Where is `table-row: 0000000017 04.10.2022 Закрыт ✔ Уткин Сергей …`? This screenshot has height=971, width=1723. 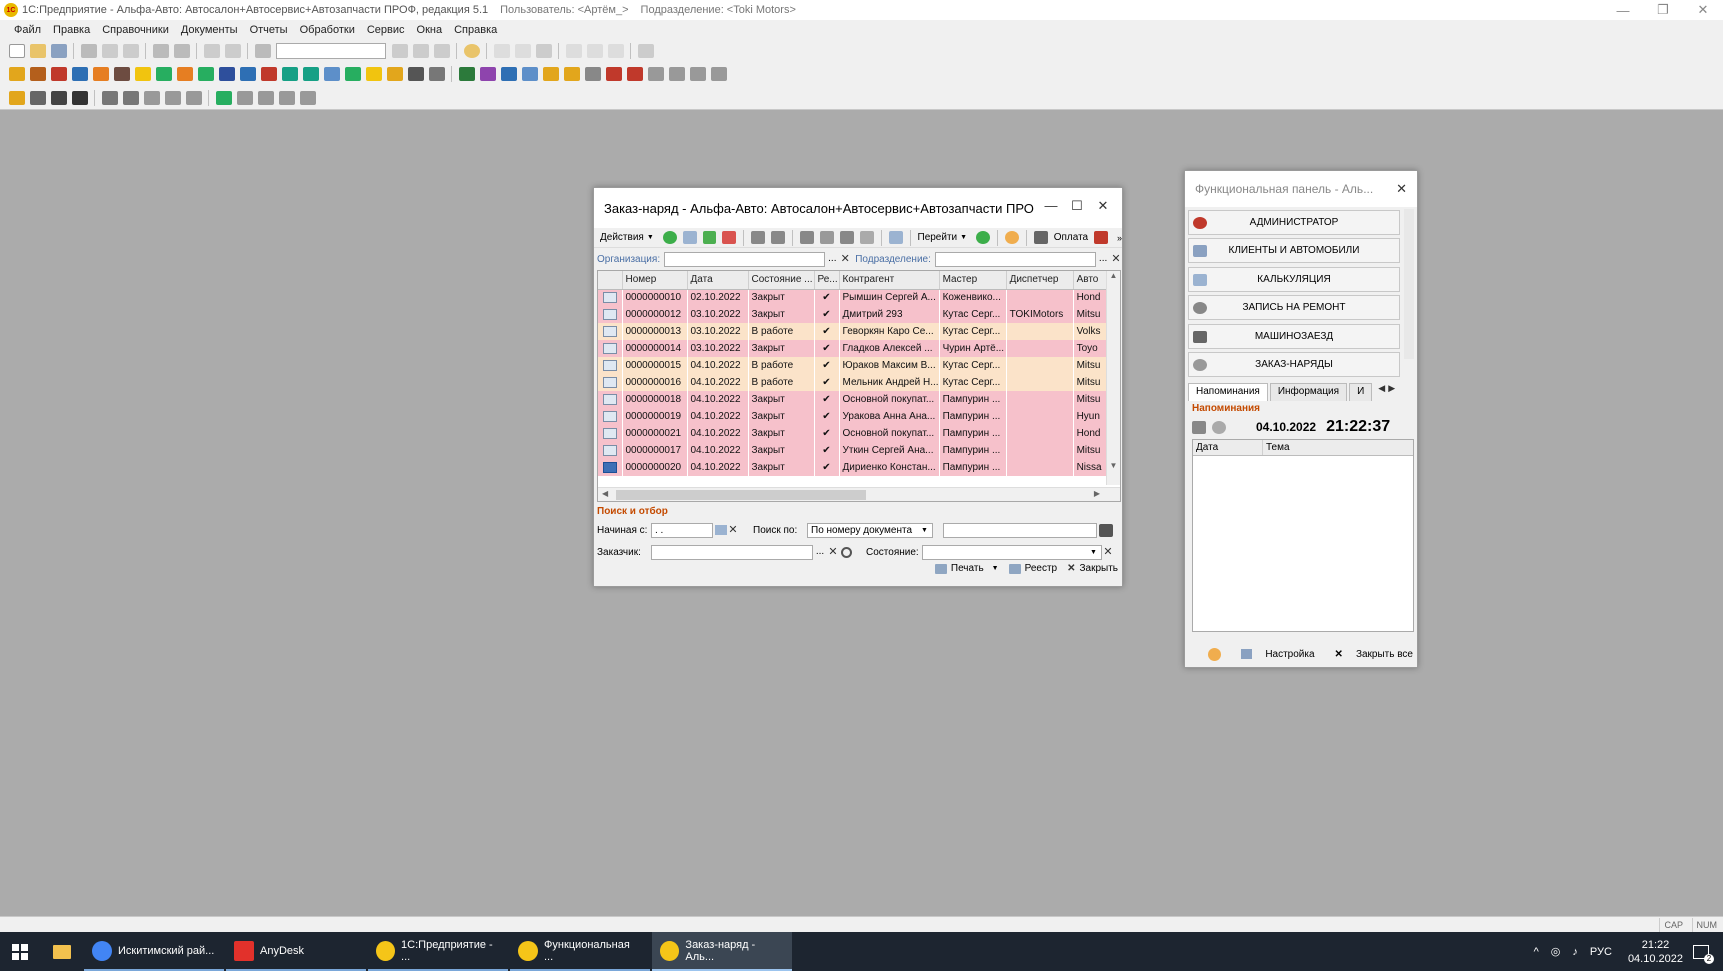
table-row: 0000000017 04.10.2022 Закрыт ✔ Уткин Сергей … is located at coordinates (853, 450).